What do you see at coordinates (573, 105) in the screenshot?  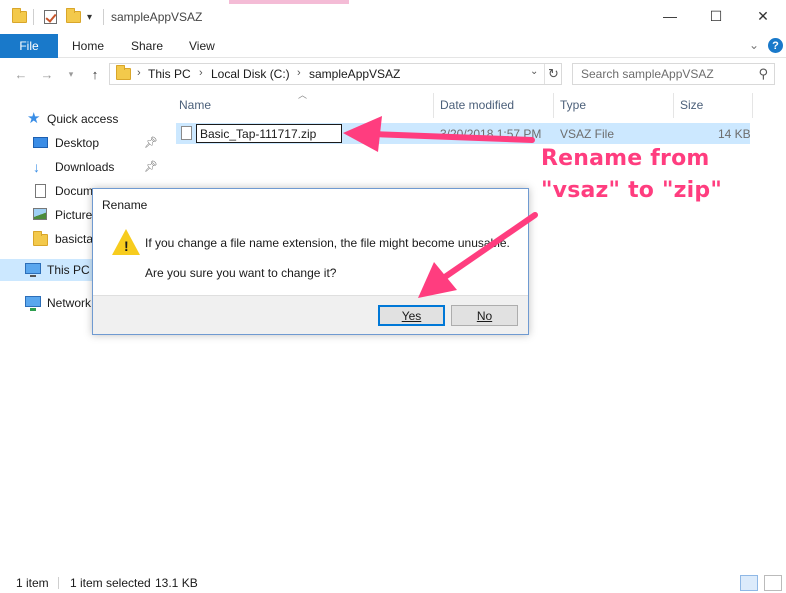 I see `column-header-type: Type` at bounding box center [573, 105].